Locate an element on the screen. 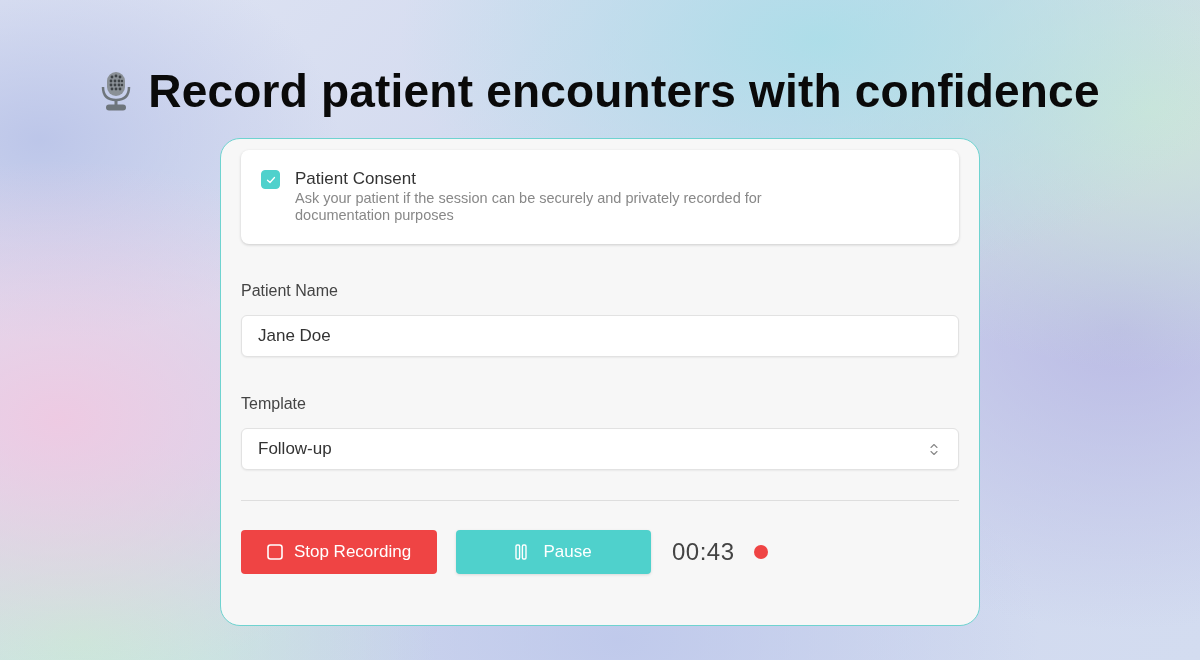 The width and height of the screenshot is (1200, 660). square-icon is located at coordinates (274, 552).